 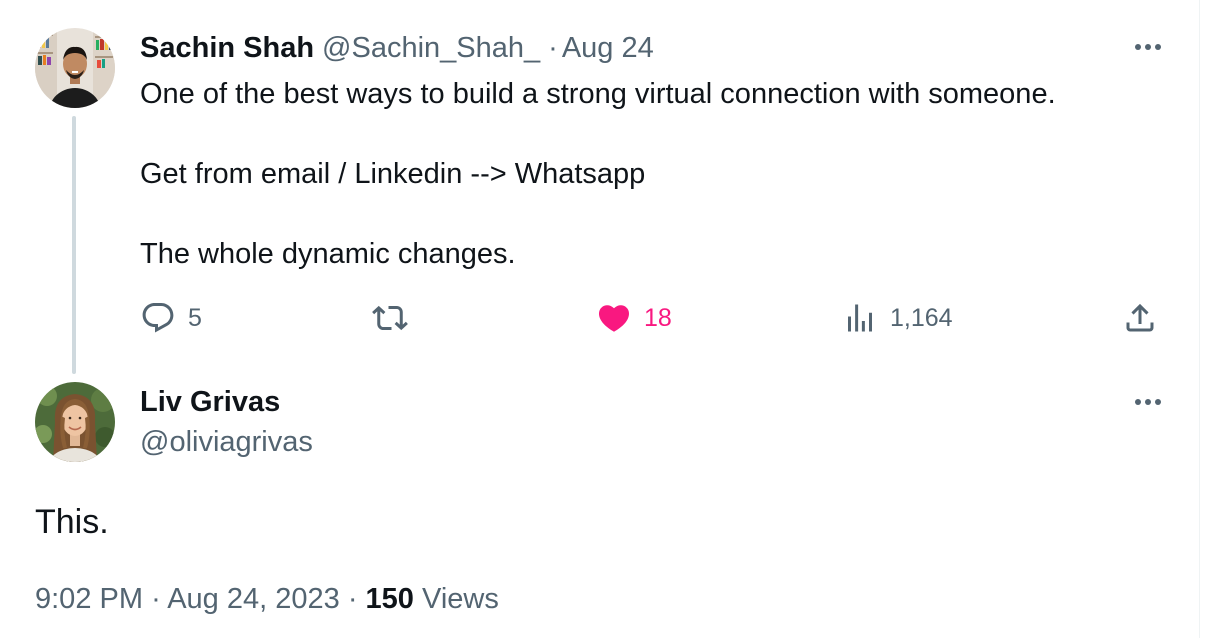 I want to click on tweet-action-bar: 5 18 1,164, so click(x=600, y=318).